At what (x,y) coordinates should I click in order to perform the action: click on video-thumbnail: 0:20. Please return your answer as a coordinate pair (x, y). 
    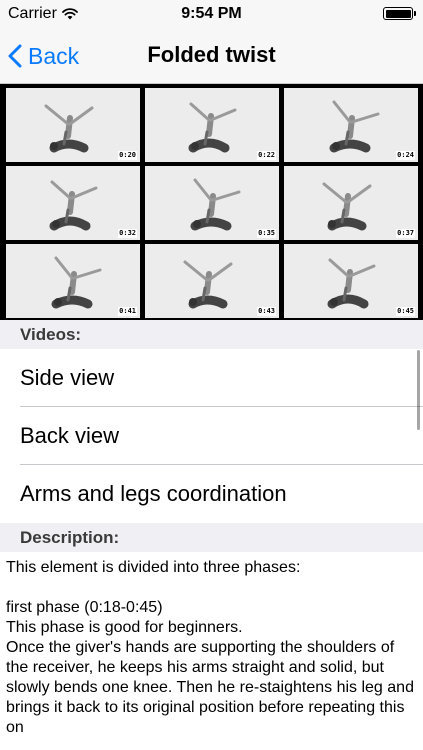
    Looking at the image, I should click on (73, 125).